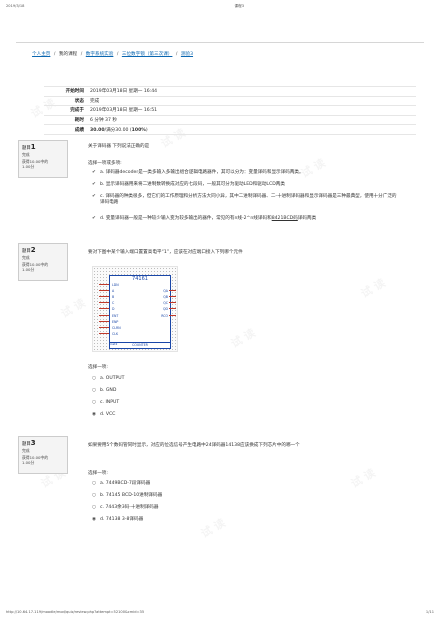 This screenshot has height=620, width=440. What do you see at coordinates (41, 54) in the screenshot?
I see `breadcrumb-home: 个人主页` at bounding box center [41, 54].